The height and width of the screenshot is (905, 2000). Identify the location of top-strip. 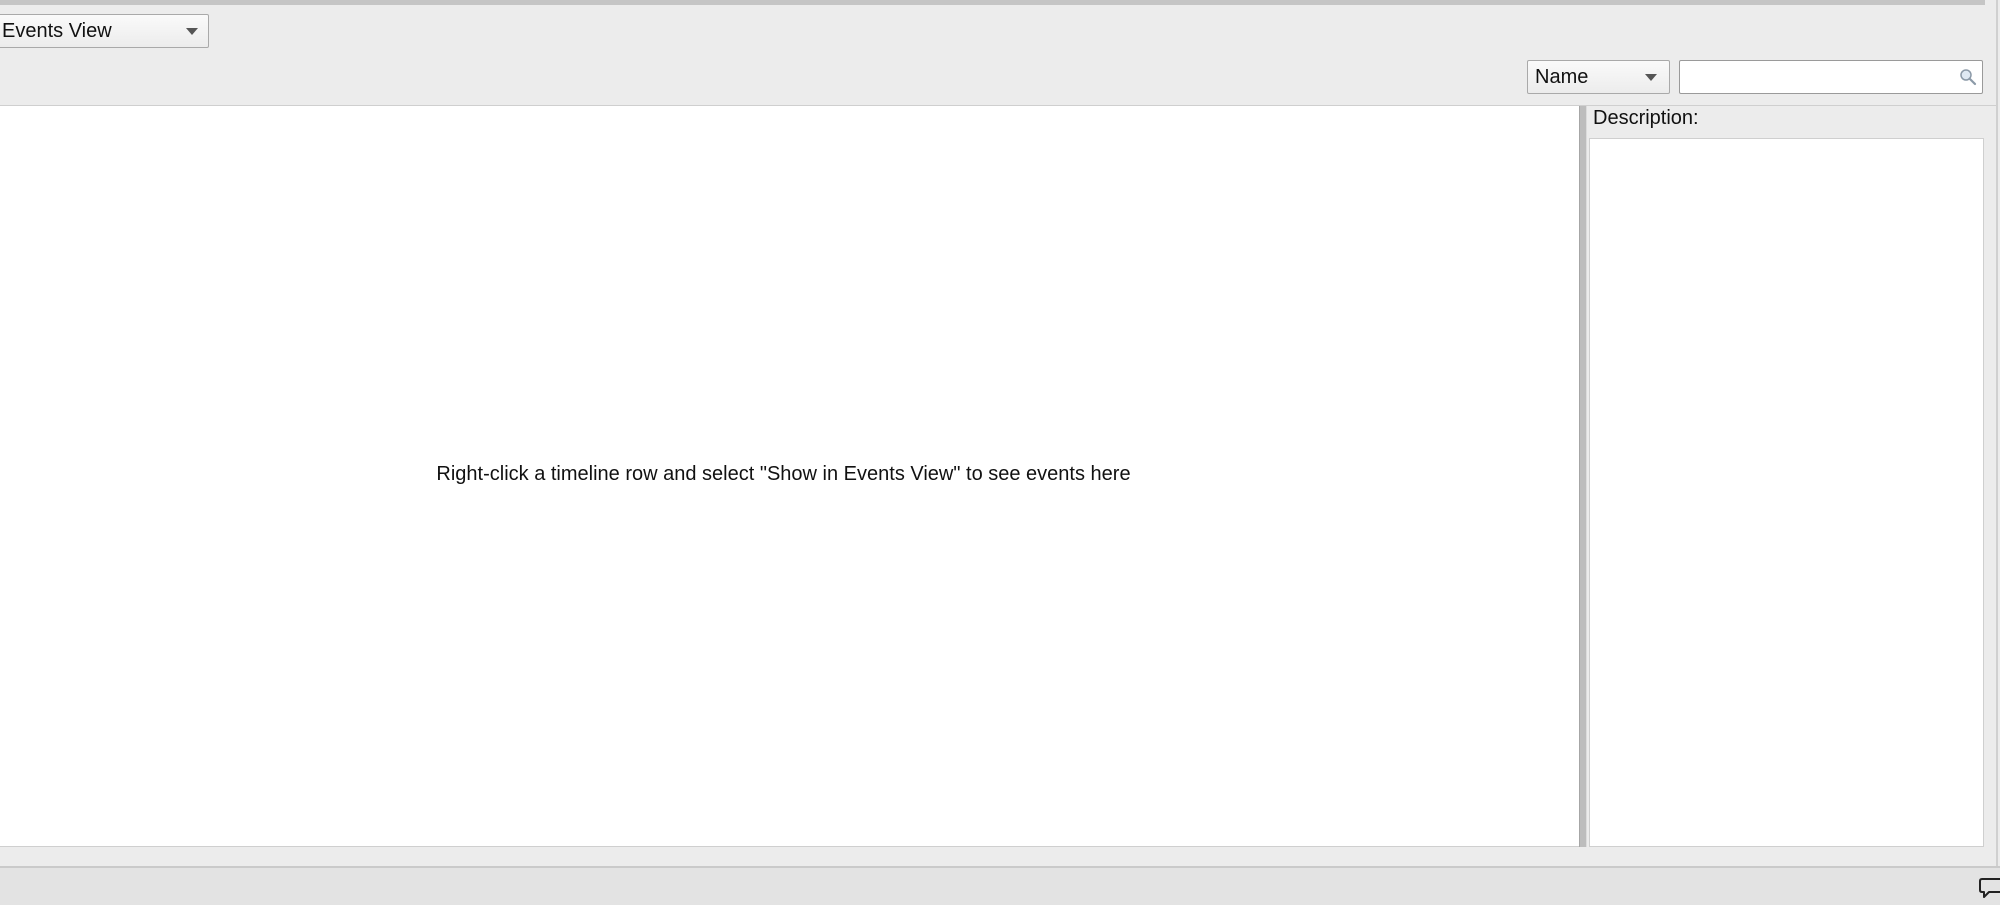
(992, 2).